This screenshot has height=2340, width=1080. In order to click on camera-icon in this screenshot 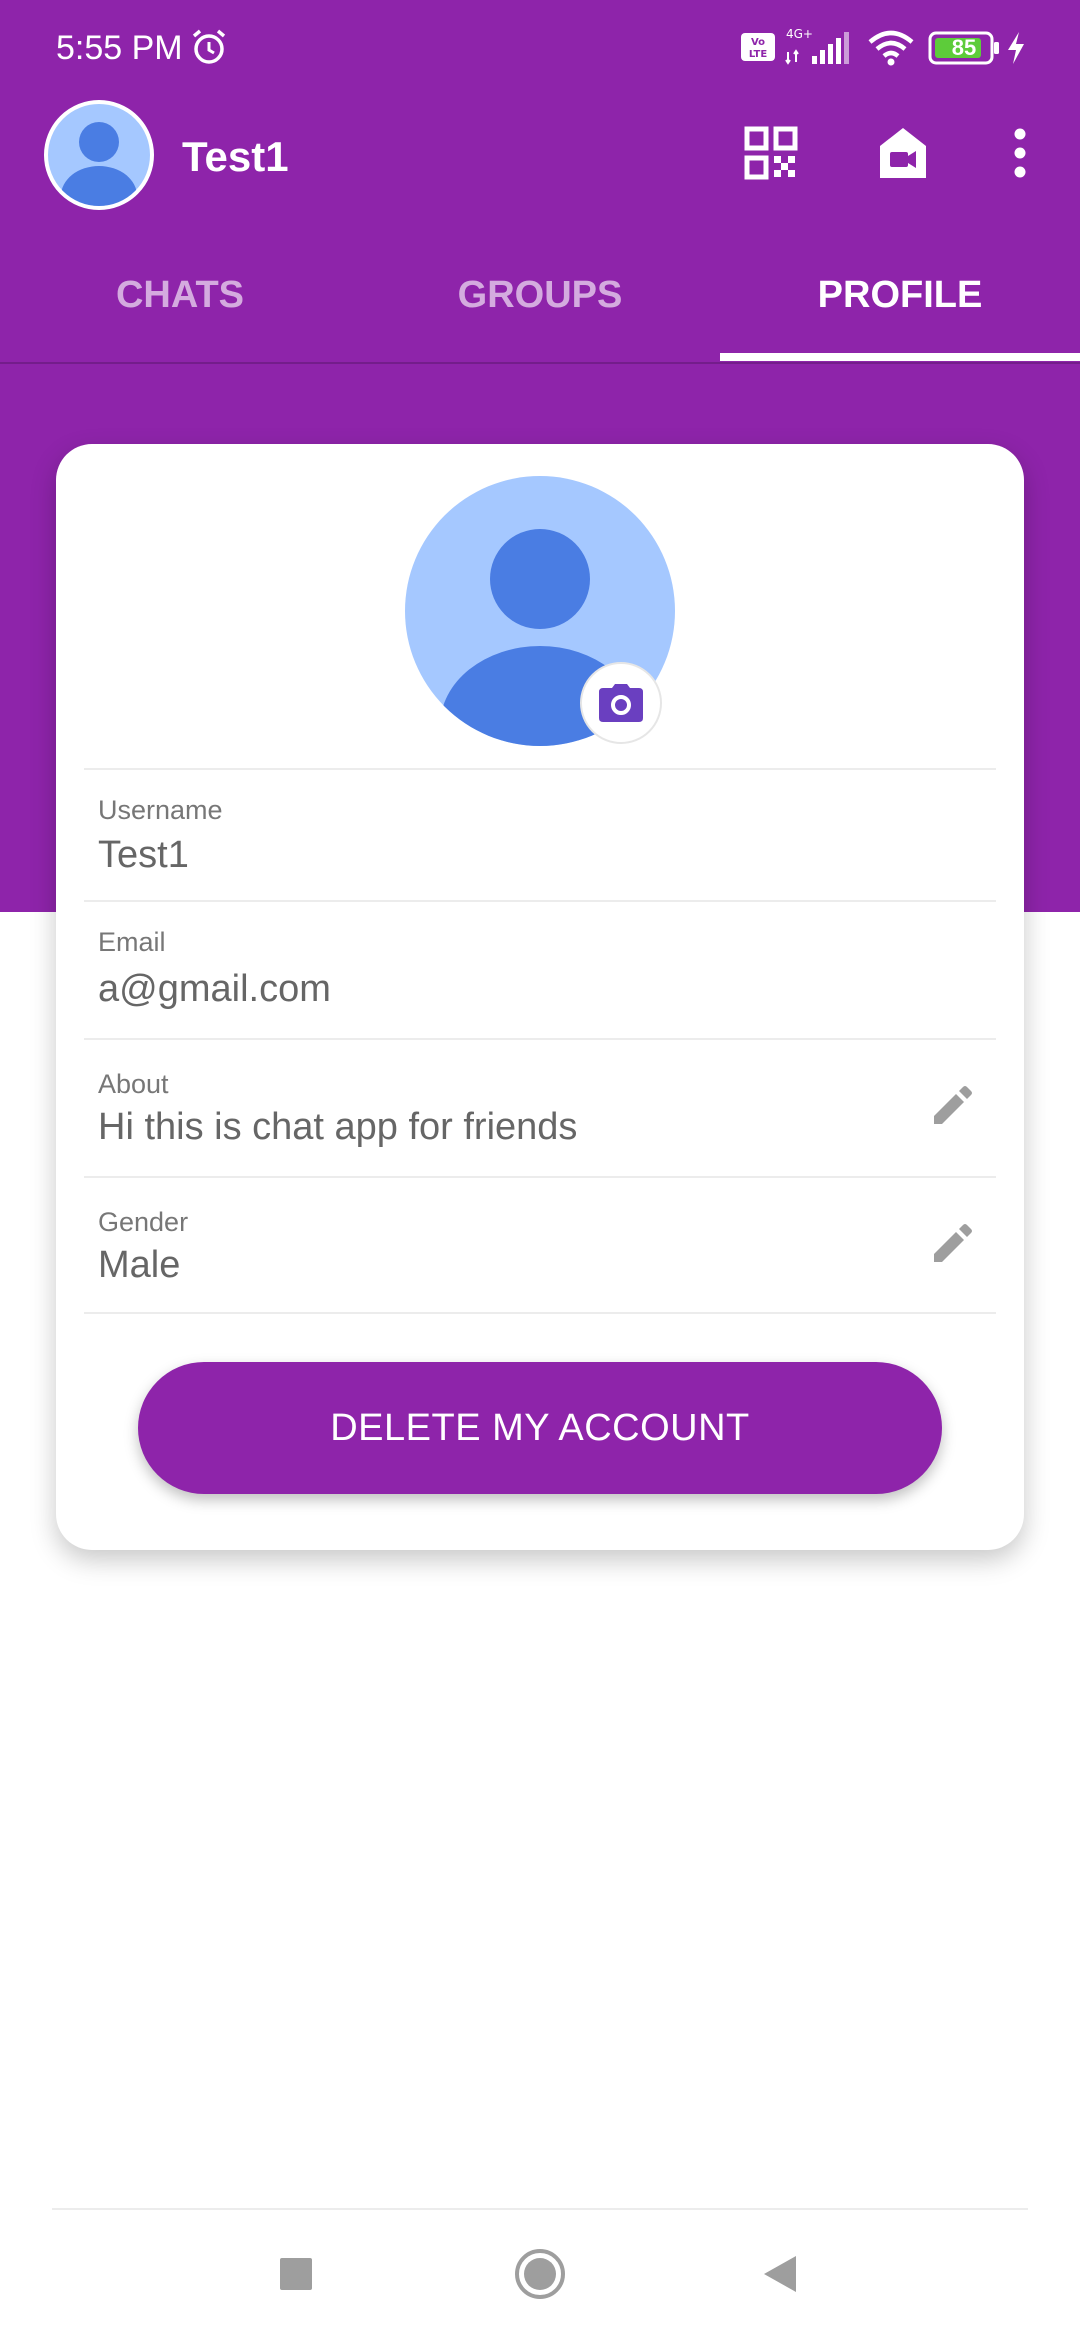, I will do `click(621, 703)`.